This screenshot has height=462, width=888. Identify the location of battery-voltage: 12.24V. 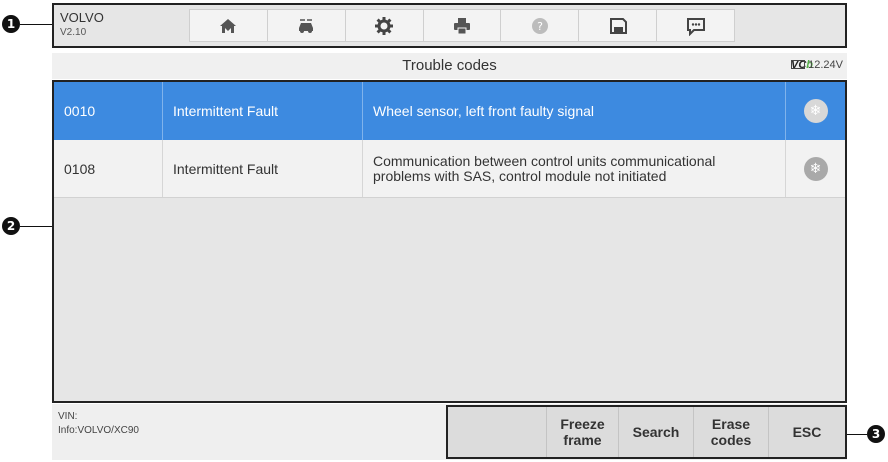
(825, 65).